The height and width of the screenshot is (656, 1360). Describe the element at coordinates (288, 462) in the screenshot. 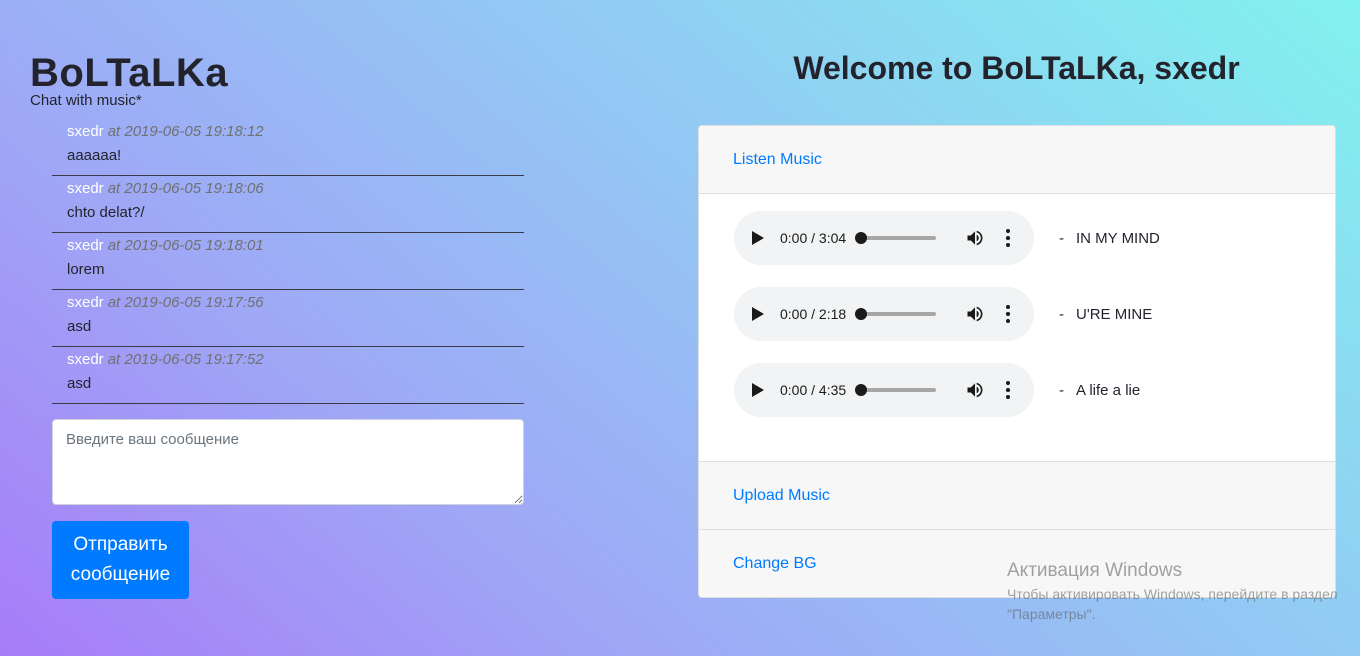

I see `message-input` at that location.